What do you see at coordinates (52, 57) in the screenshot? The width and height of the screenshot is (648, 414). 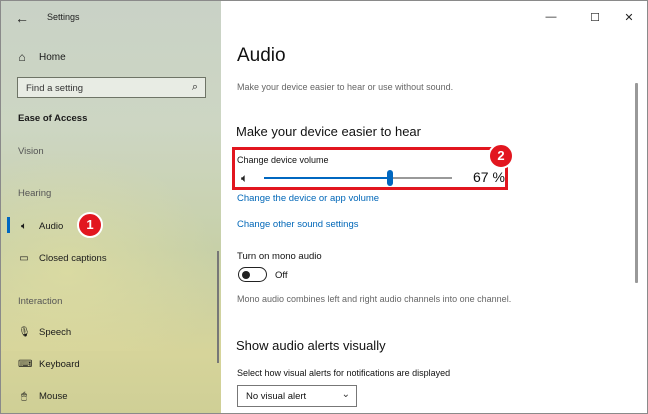 I see `sidebar-item-label: Home` at bounding box center [52, 57].